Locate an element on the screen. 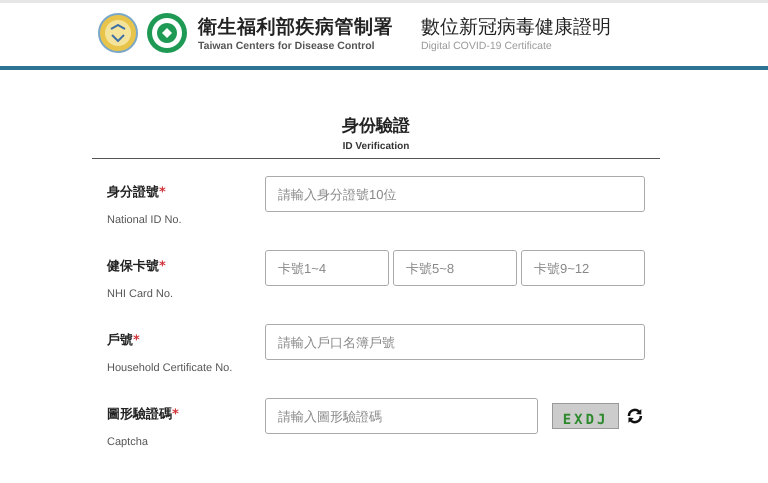  field-label-en: National ID No. is located at coordinates (145, 220).